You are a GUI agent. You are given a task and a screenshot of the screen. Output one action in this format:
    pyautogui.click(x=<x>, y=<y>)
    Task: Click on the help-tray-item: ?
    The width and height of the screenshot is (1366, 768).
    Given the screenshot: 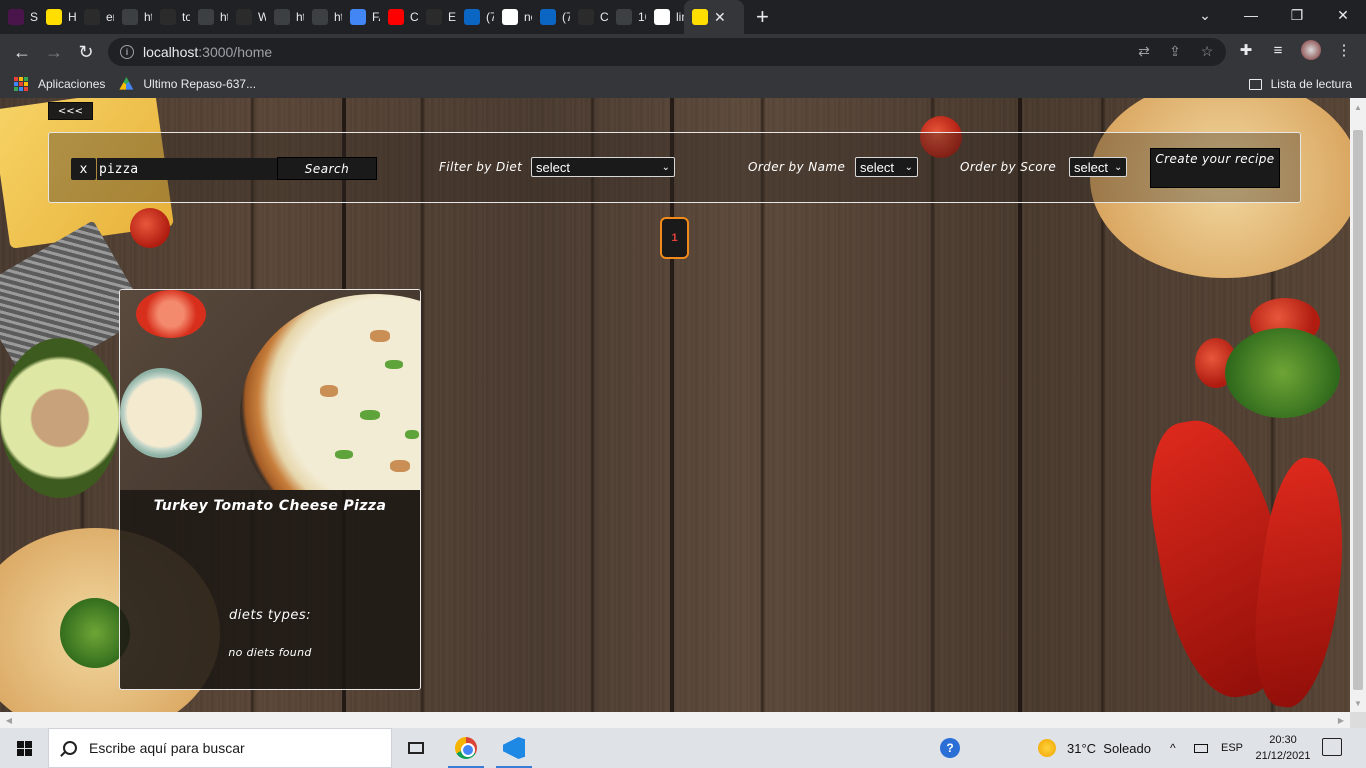 What is the action you would take?
    pyautogui.click(x=950, y=748)
    